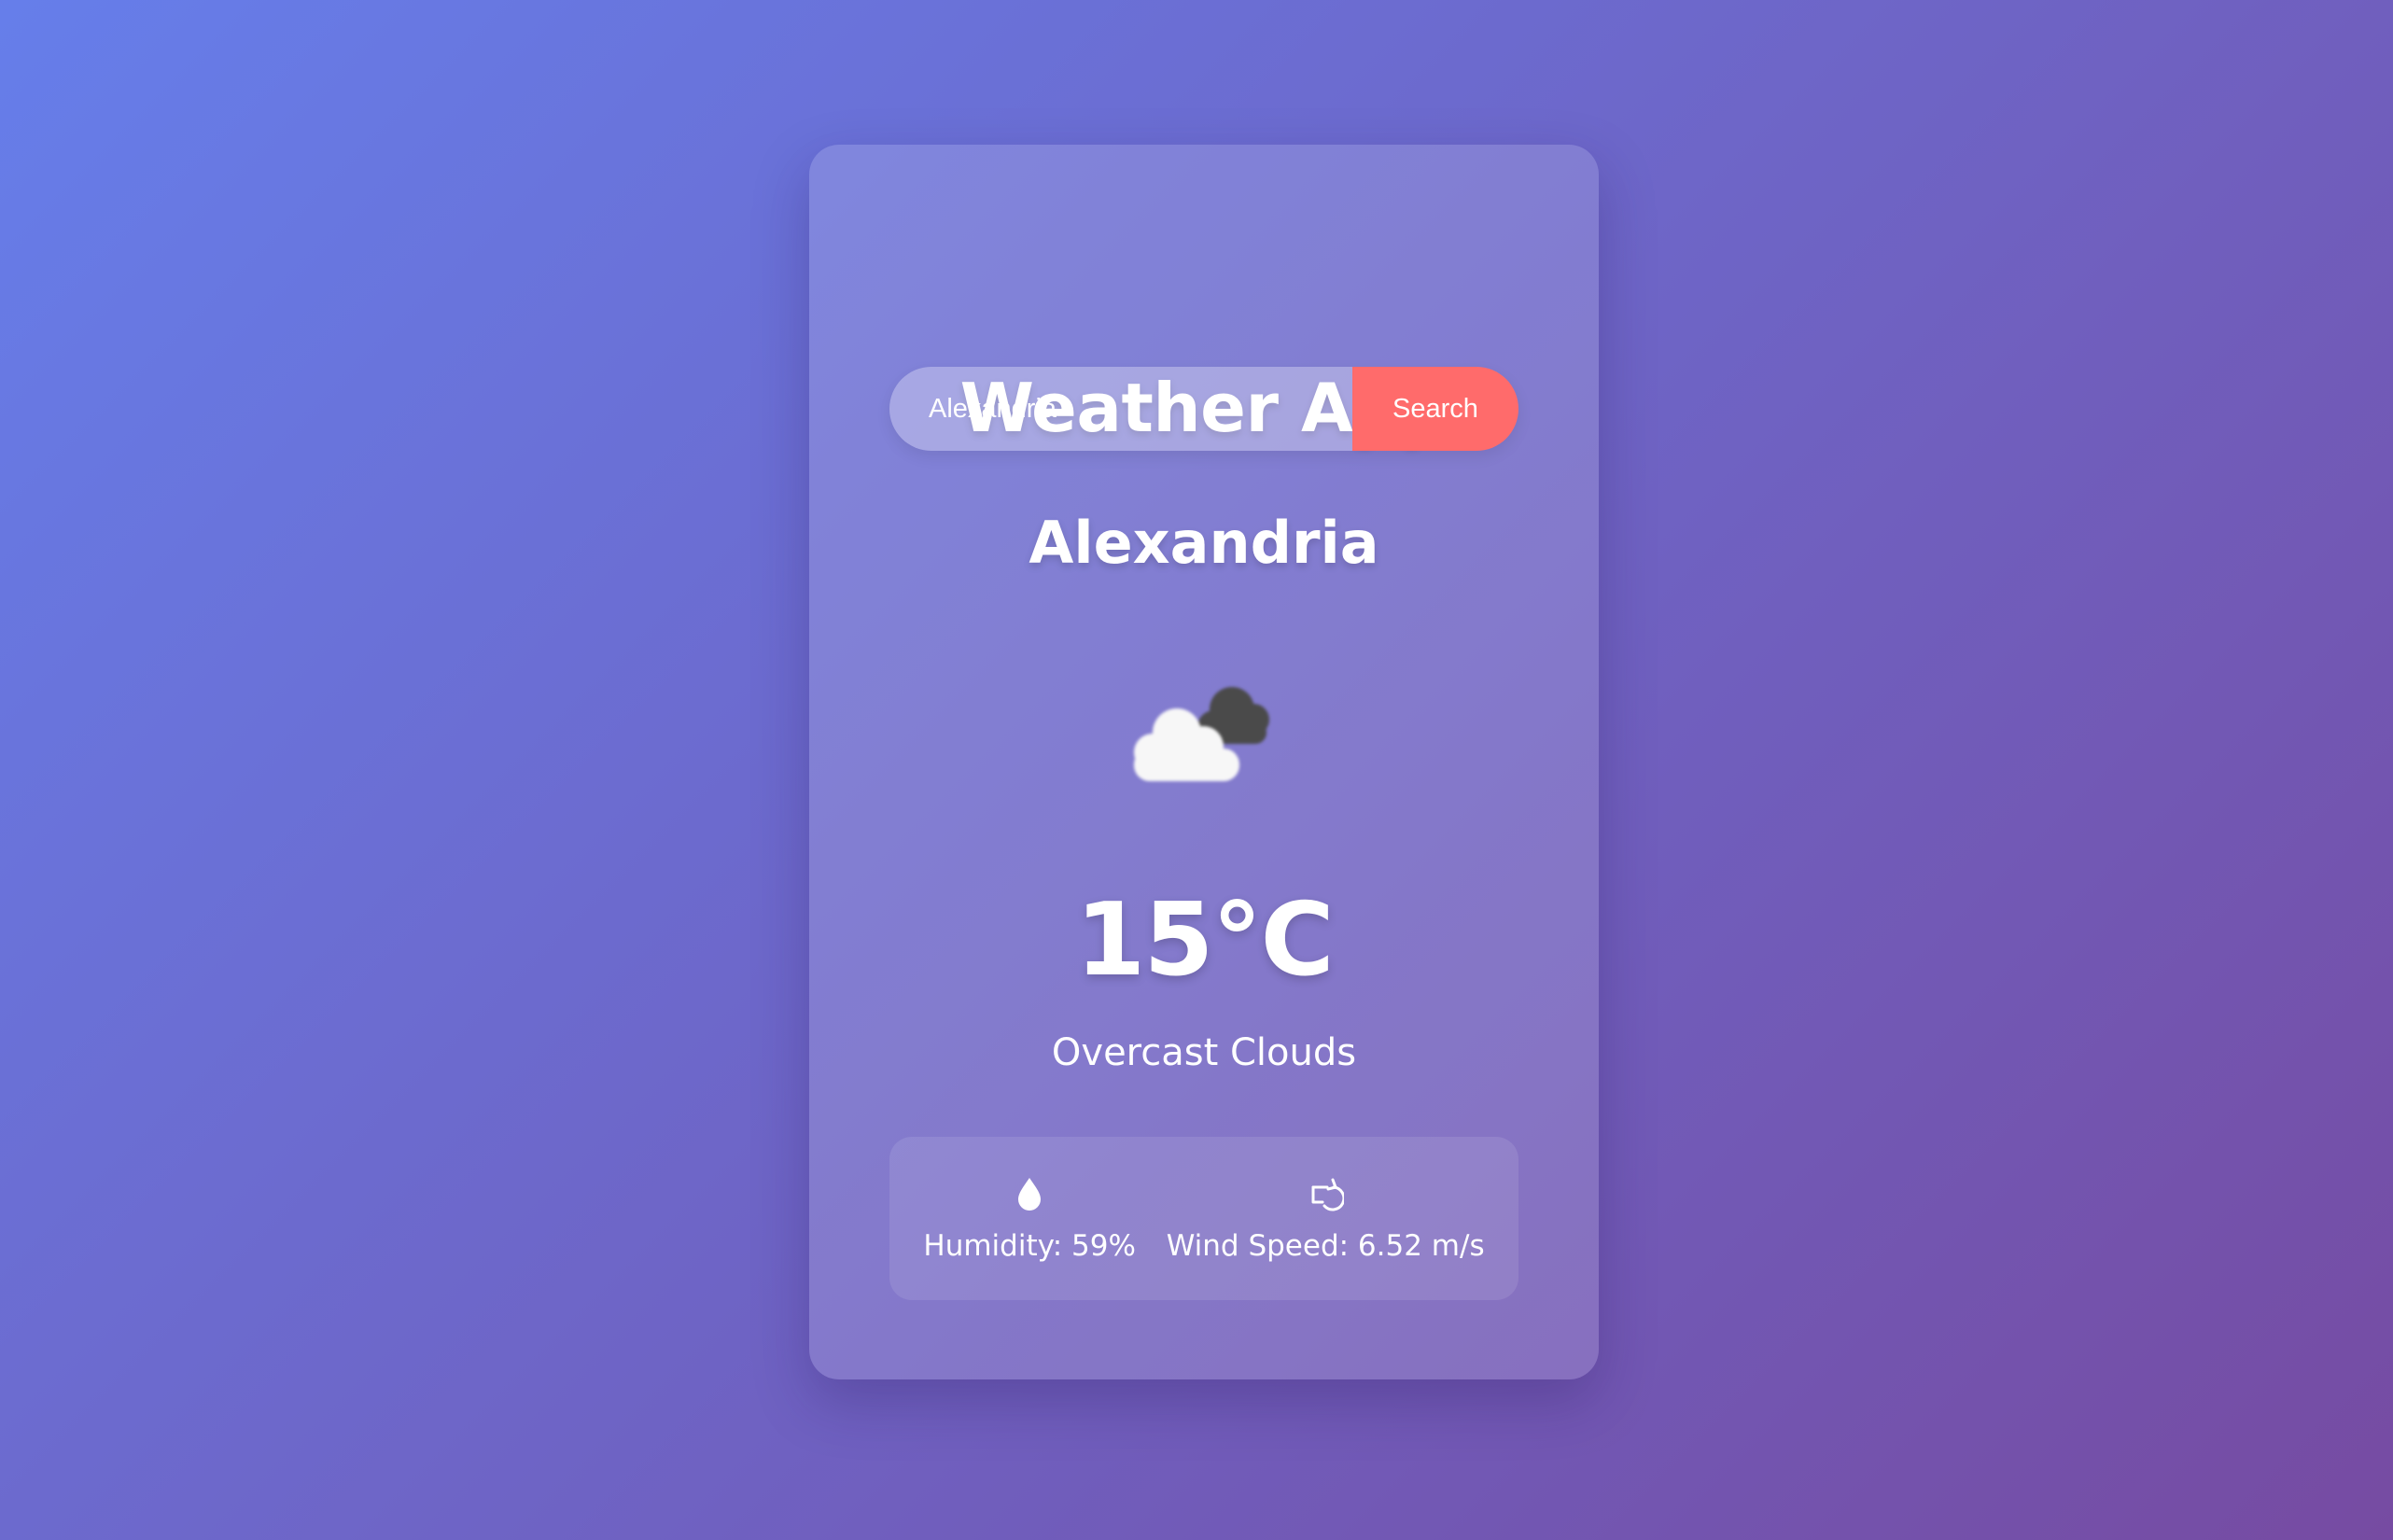  What do you see at coordinates (1205, 940) in the screenshot?
I see `temperature: 15°C` at bounding box center [1205, 940].